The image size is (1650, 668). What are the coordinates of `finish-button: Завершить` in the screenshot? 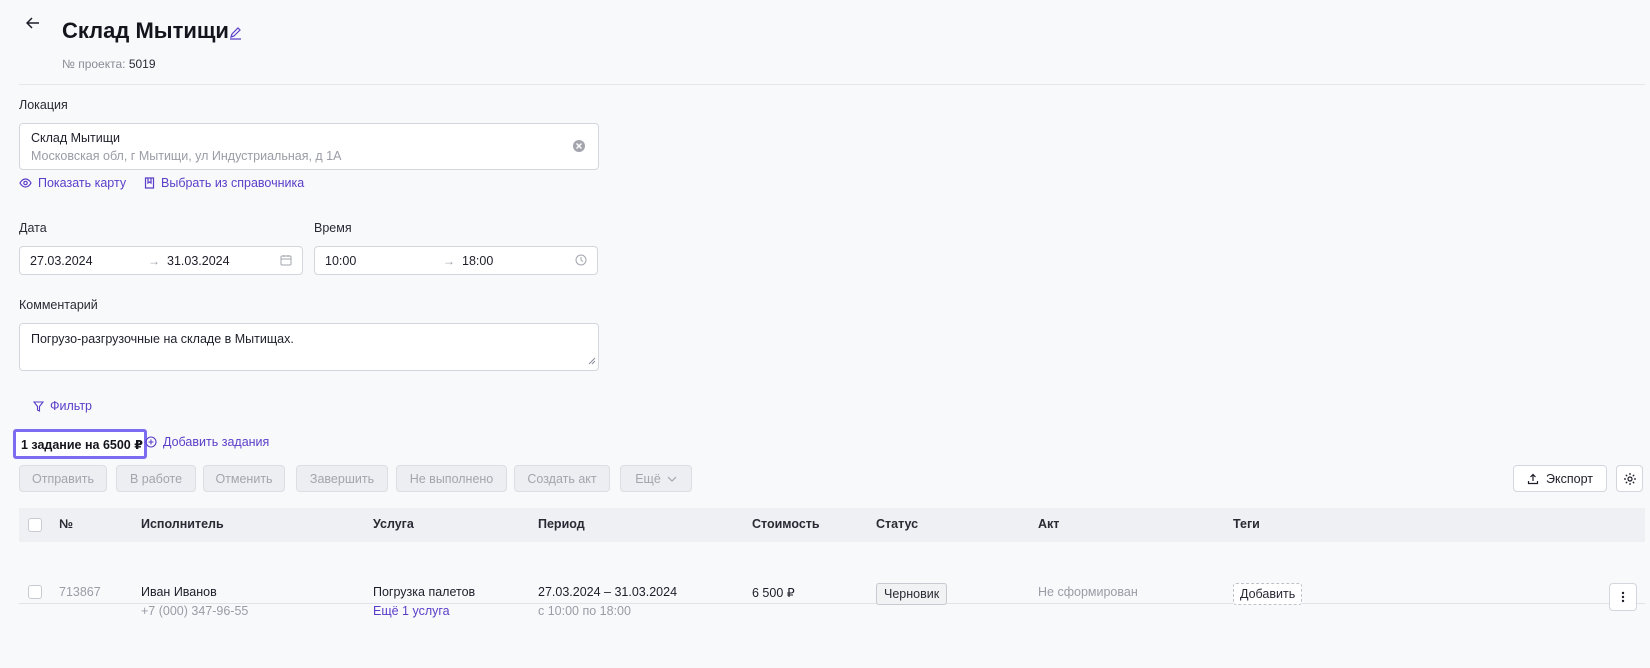 It's located at (342, 478).